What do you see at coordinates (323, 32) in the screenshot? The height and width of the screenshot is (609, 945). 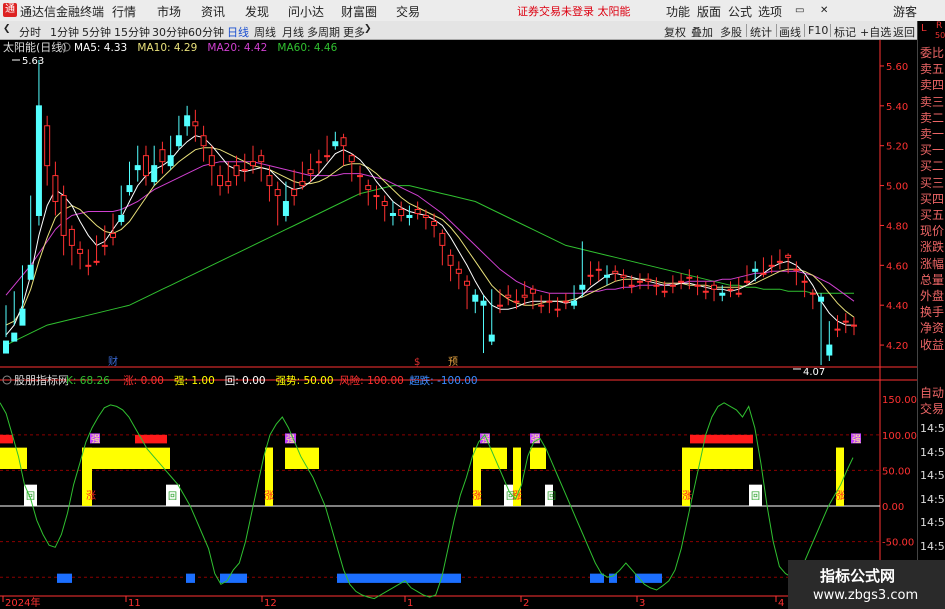 I see `period-multi: 多周期` at bounding box center [323, 32].